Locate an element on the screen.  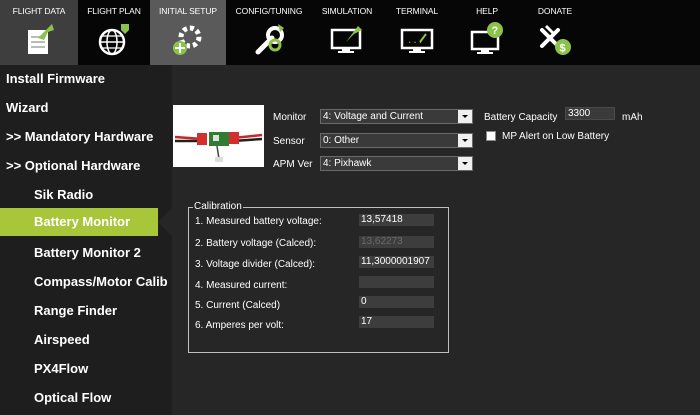
sensor-select: 0: Other is located at coordinates (396, 140).